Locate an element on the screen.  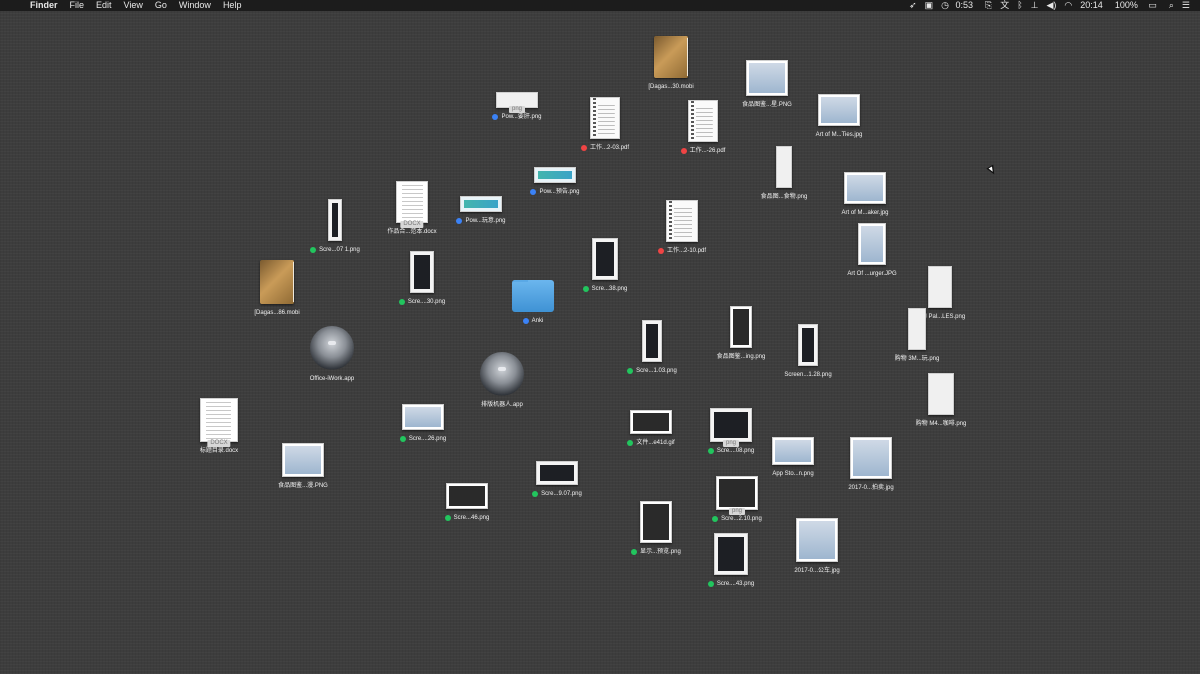
file-label-row: Pow...预告.png is located at coordinates (555, 192).